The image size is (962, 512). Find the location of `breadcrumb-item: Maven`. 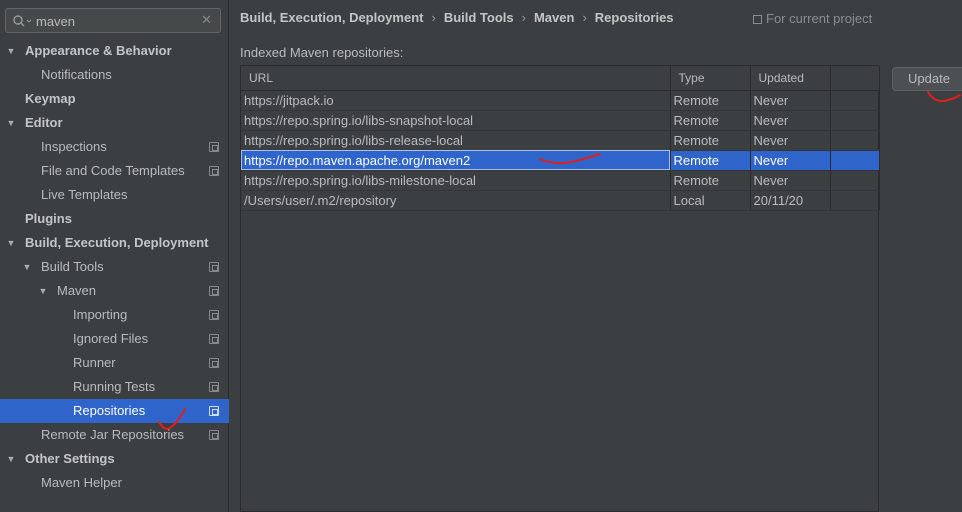

breadcrumb-item: Maven is located at coordinates (554, 17).